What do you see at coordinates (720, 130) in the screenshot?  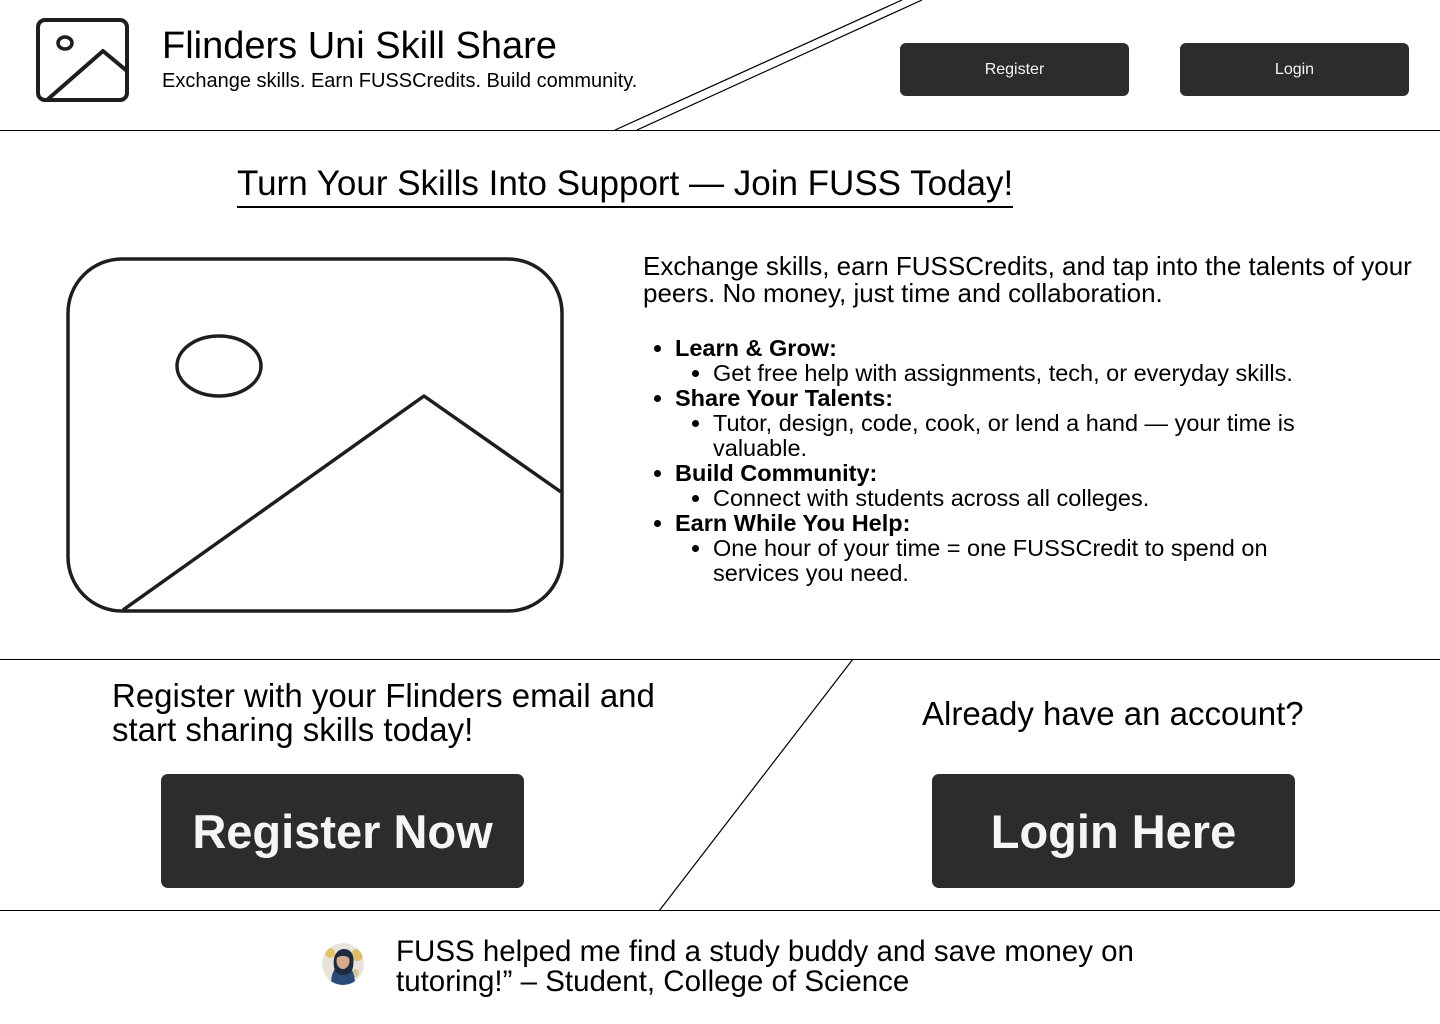 I see `header-divider` at bounding box center [720, 130].